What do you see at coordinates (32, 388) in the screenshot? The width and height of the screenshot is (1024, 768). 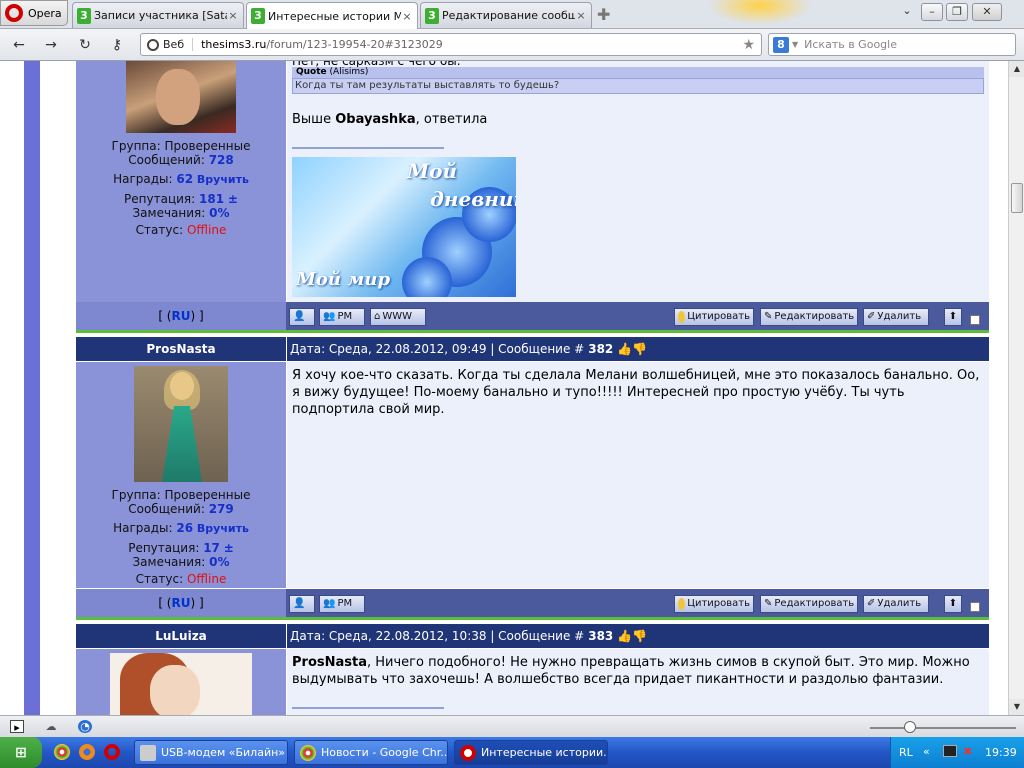 I see `page-left-stripe` at bounding box center [32, 388].